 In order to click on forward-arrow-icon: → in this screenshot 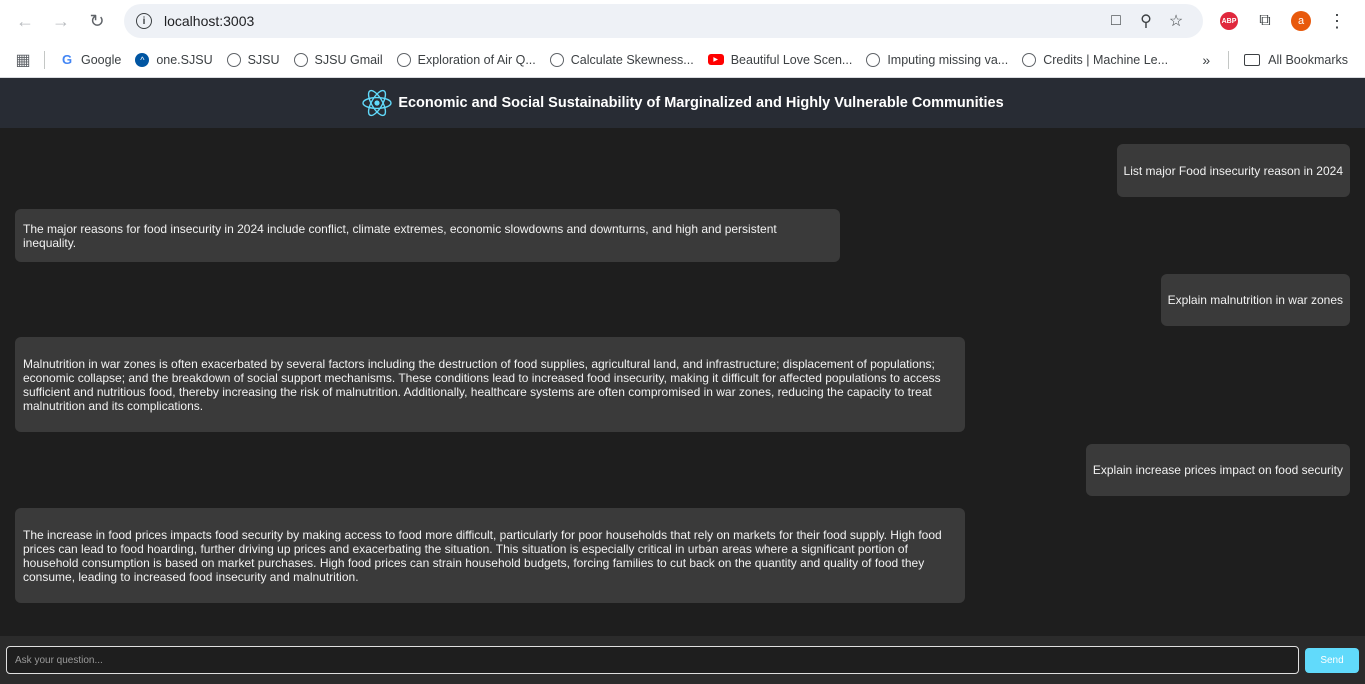, I will do `click(61, 21)`.